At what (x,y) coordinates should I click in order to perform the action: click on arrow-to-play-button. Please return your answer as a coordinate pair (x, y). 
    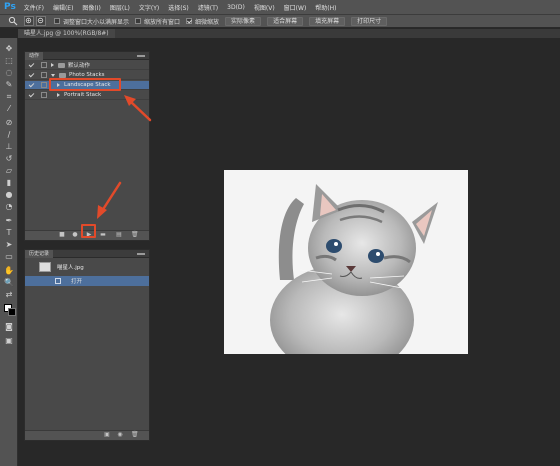
    Looking at the image, I should click on (109, 200).